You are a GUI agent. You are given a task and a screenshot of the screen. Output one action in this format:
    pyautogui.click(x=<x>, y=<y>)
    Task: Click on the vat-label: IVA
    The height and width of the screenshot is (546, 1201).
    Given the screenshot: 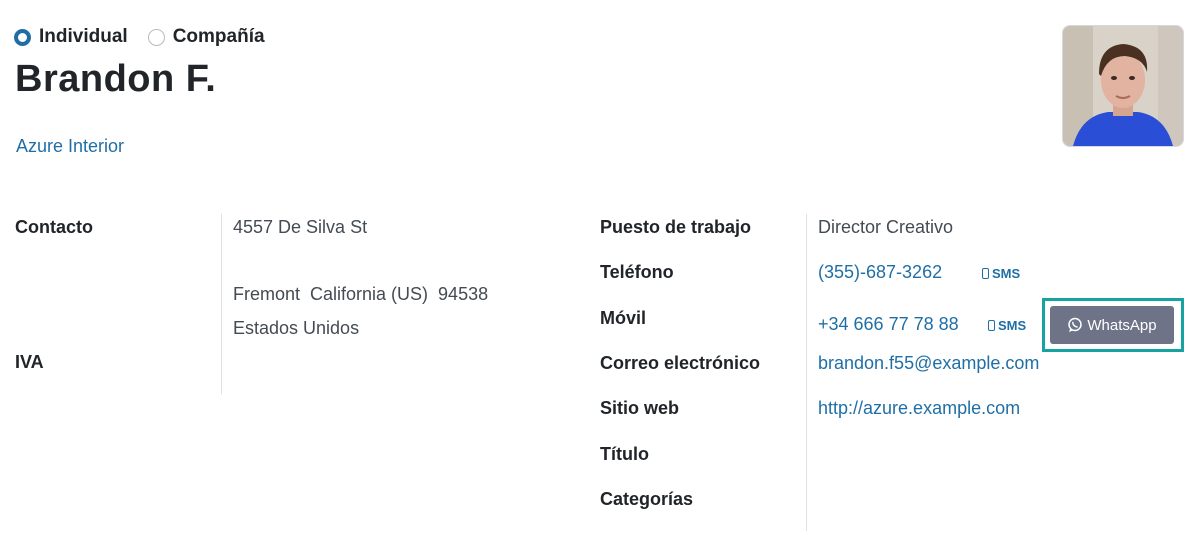 What is the action you would take?
    pyautogui.click(x=29, y=362)
    